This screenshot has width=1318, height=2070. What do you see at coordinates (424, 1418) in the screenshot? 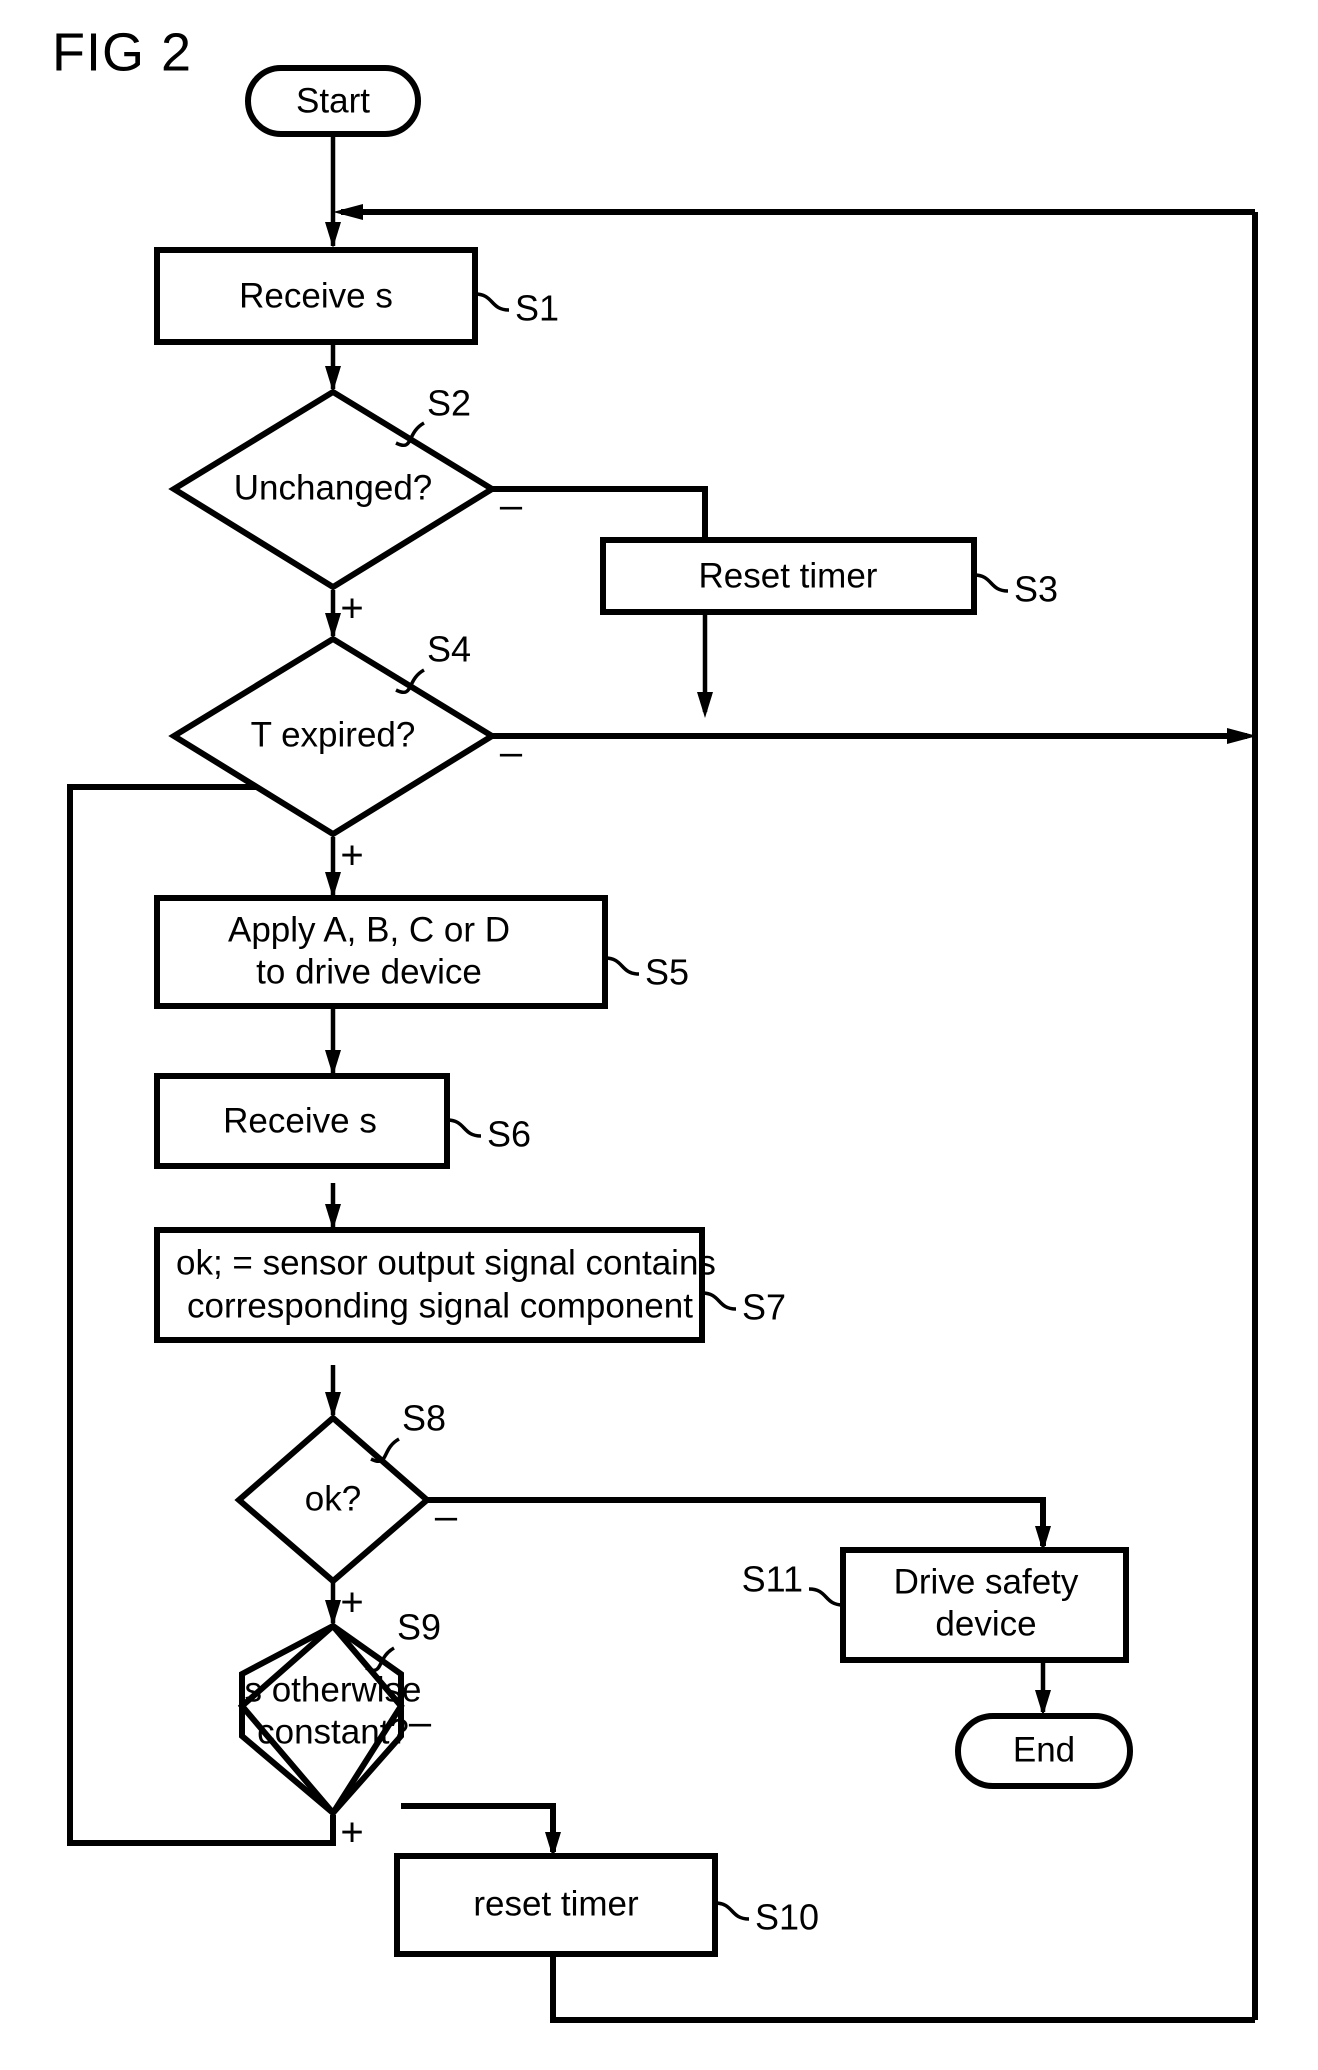
I see `node-s8-ref: S8` at bounding box center [424, 1418].